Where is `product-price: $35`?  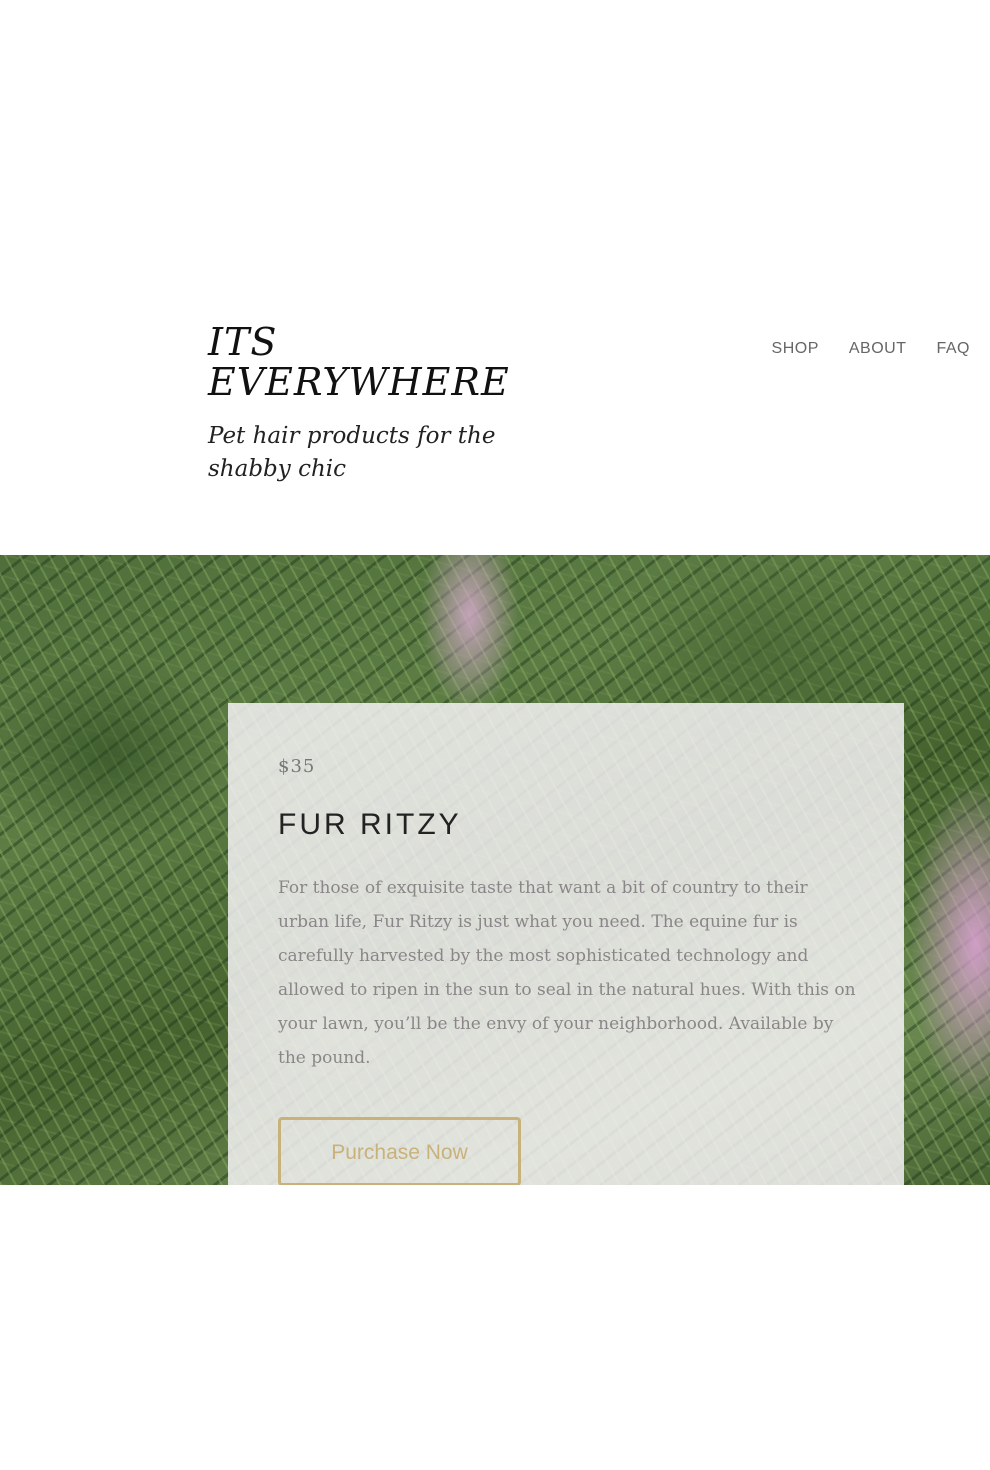 product-price: $35 is located at coordinates (297, 766).